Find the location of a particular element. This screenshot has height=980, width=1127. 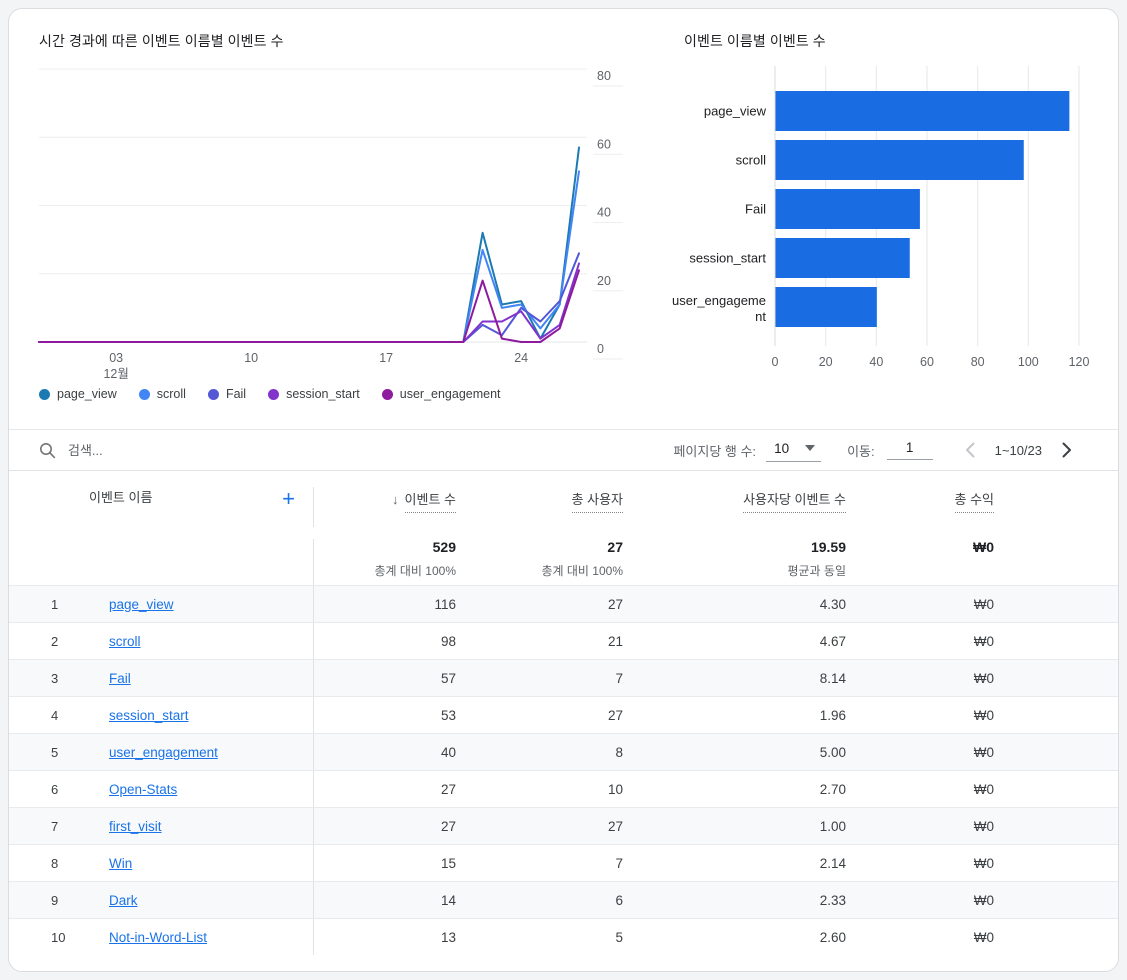

events-cell: 53 is located at coordinates (384, 715).